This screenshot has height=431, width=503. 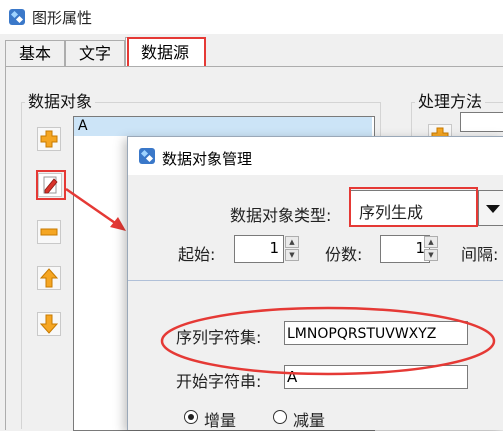 I want to click on tab-text: 文字, so click(x=95, y=53).